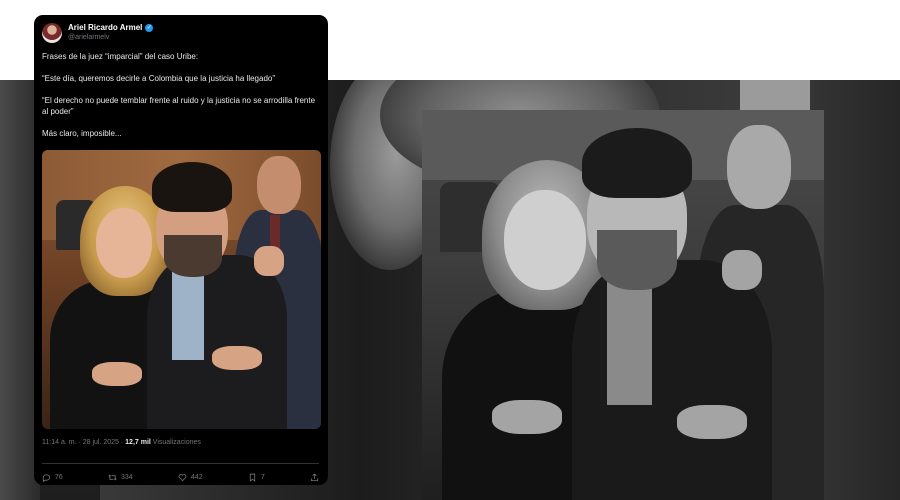 The width and height of the screenshot is (900, 500). Describe the element at coordinates (196, 477) in the screenshot. I see `like-count: 442` at that location.